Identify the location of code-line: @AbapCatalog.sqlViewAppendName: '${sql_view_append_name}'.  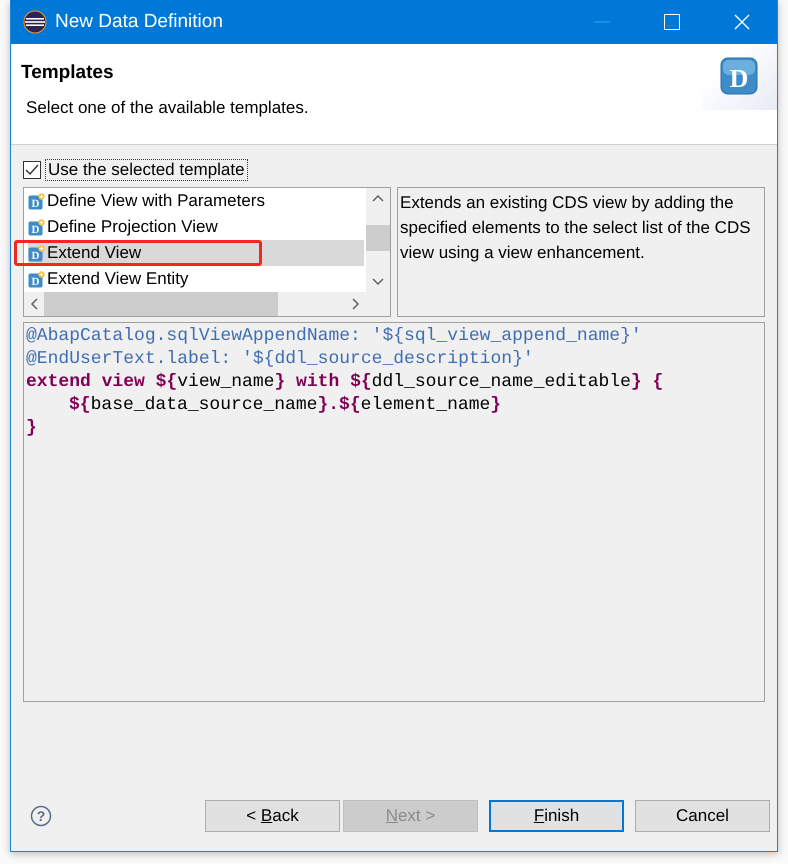
(334, 336).